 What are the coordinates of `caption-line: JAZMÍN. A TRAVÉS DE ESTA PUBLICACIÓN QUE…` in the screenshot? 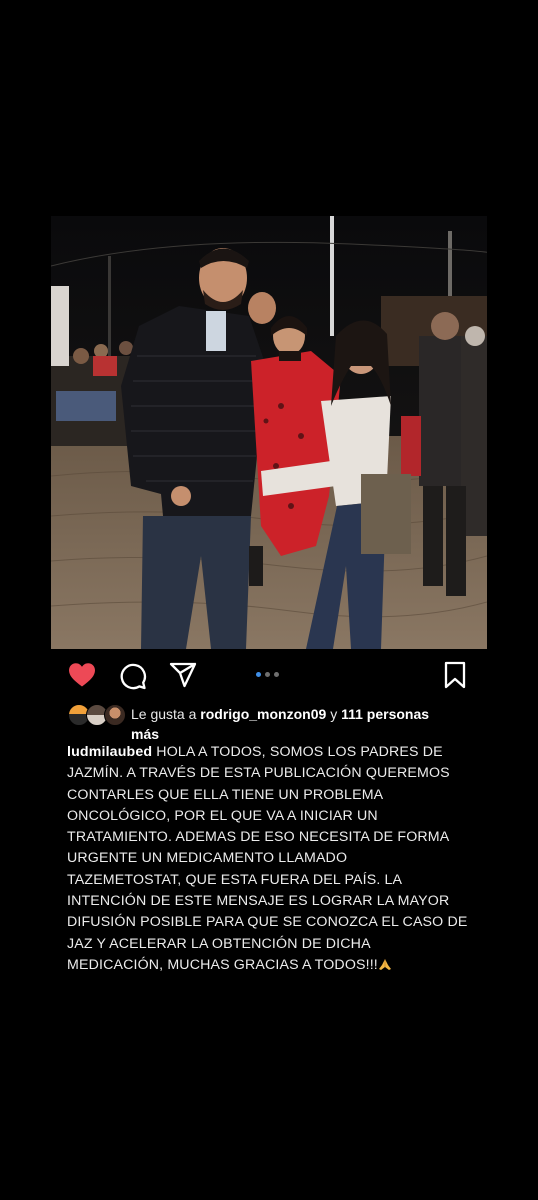 It's located at (258, 773).